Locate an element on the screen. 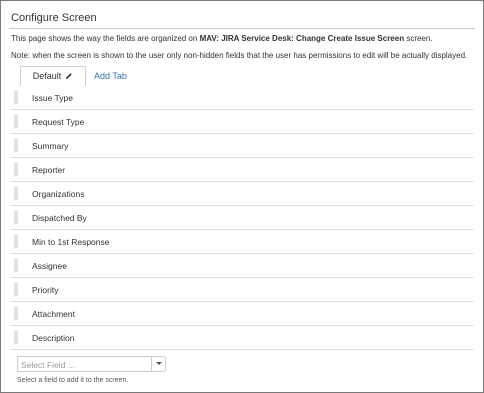  field-row-organizations: Organizations is located at coordinates (242, 194).